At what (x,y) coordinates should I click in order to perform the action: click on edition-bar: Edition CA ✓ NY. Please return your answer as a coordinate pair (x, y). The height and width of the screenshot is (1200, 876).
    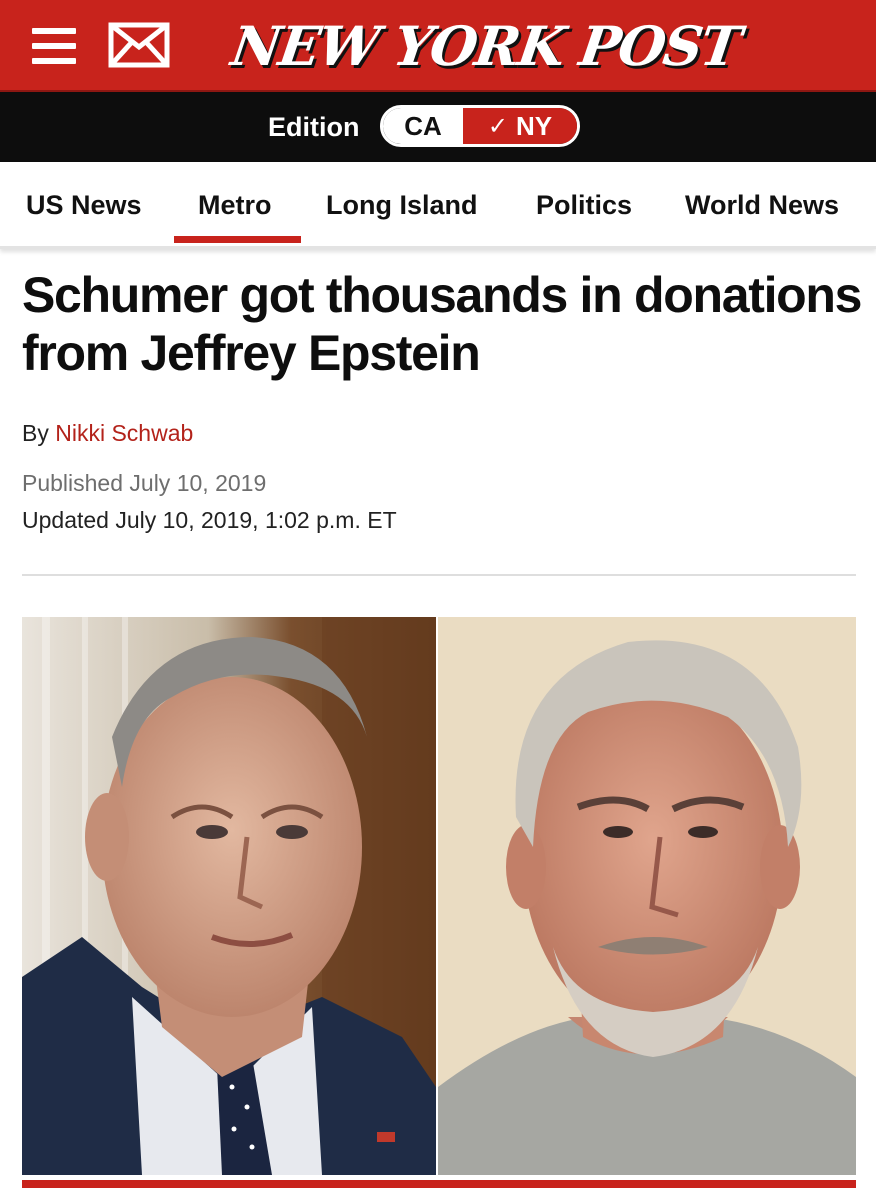
    Looking at the image, I should click on (438, 127).